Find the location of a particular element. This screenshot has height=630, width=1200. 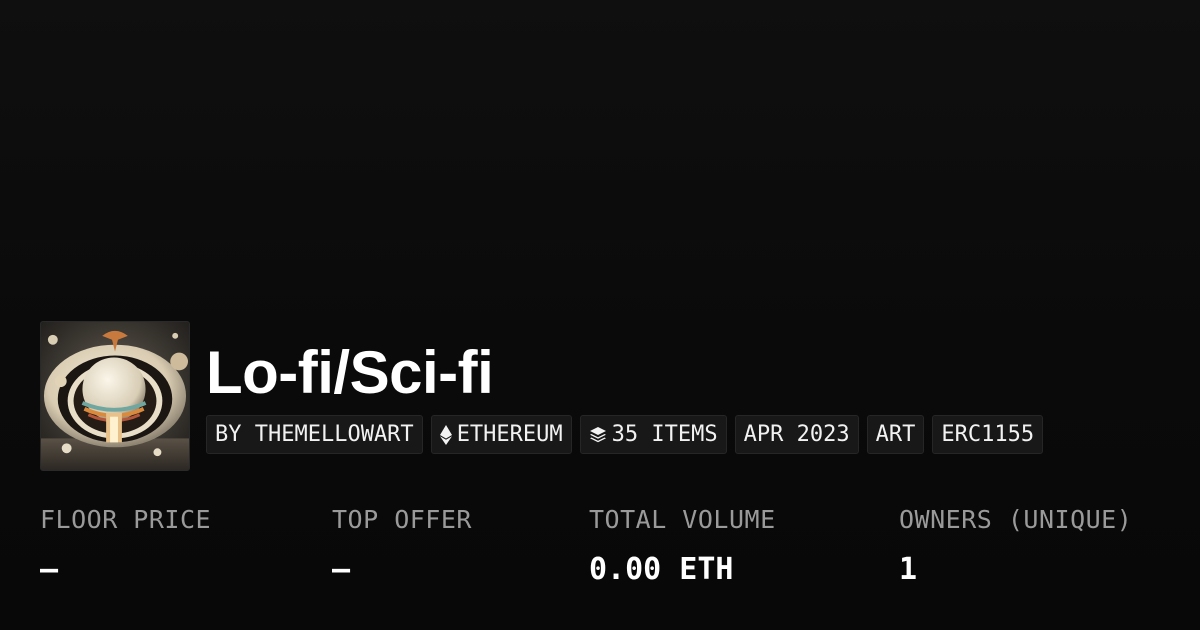

owners-value: 1 is located at coordinates (908, 569).